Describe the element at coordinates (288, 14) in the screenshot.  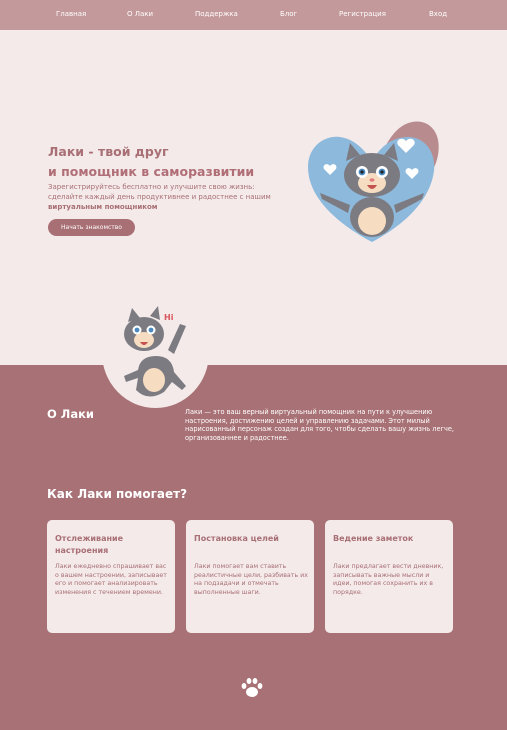
I see `nav-item-blog: Блог` at that location.